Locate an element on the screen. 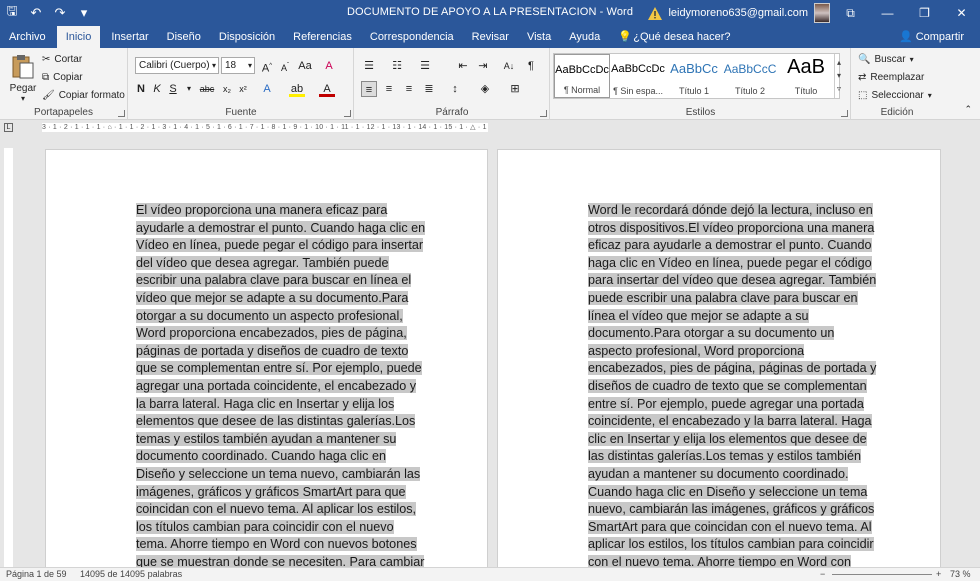 The width and height of the screenshot is (980, 581). borders-icon: ⊞ is located at coordinates (515, 89).